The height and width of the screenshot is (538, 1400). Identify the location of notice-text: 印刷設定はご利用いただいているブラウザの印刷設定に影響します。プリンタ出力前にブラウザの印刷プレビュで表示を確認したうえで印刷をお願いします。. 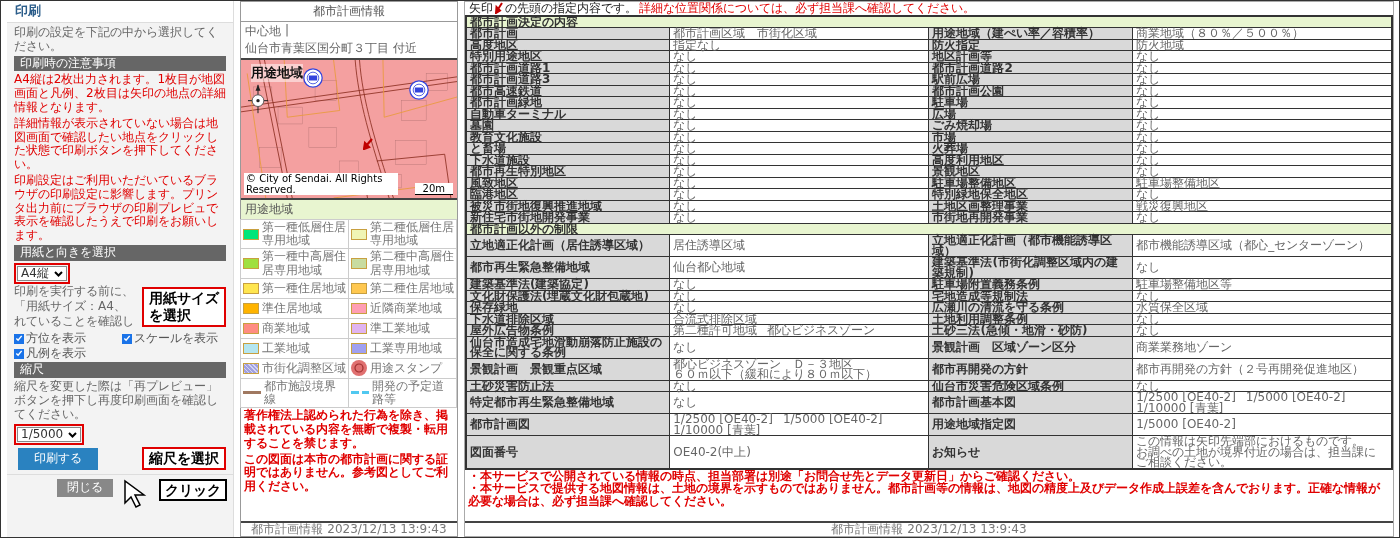
(116, 208).